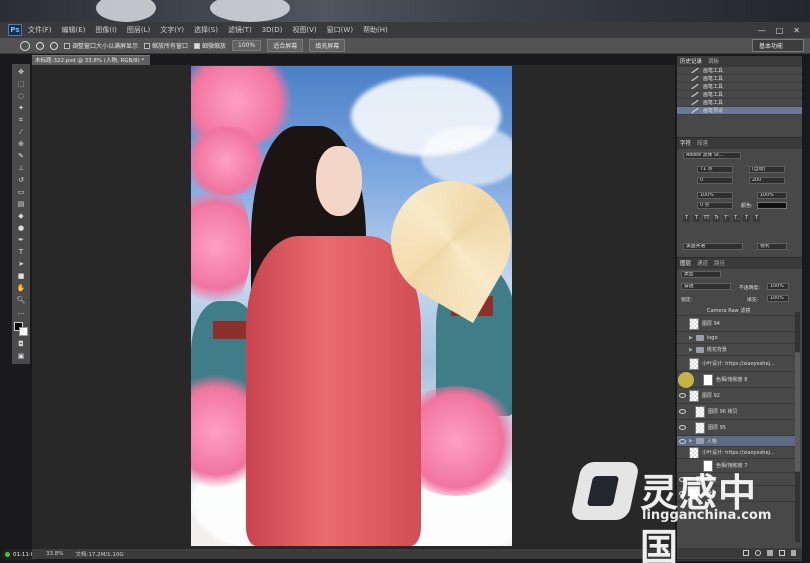 The height and width of the screenshot is (563, 810). I want to click on menu-layer: 图层(L), so click(138, 30).